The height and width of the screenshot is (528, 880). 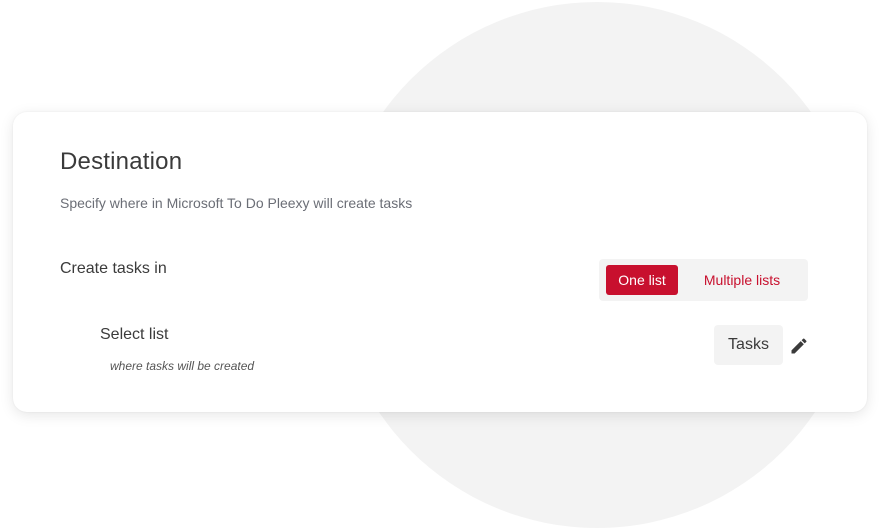 I want to click on create-tasks-in-label: Create tasks in, so click(x=113, y=268).